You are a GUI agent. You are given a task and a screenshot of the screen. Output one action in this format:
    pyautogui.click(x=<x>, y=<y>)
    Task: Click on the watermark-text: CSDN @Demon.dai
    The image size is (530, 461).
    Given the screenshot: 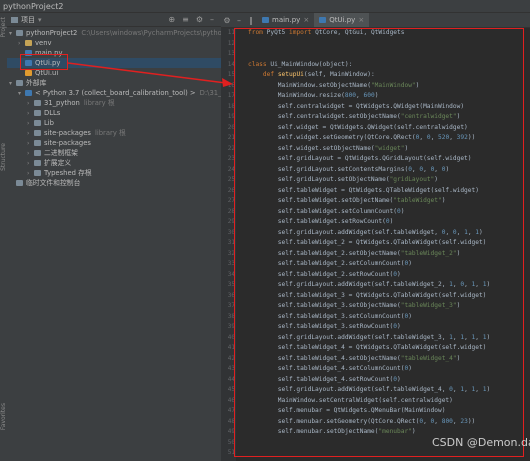 What is the action you would take?
    pyautogui.click(x=481, y=442)
    